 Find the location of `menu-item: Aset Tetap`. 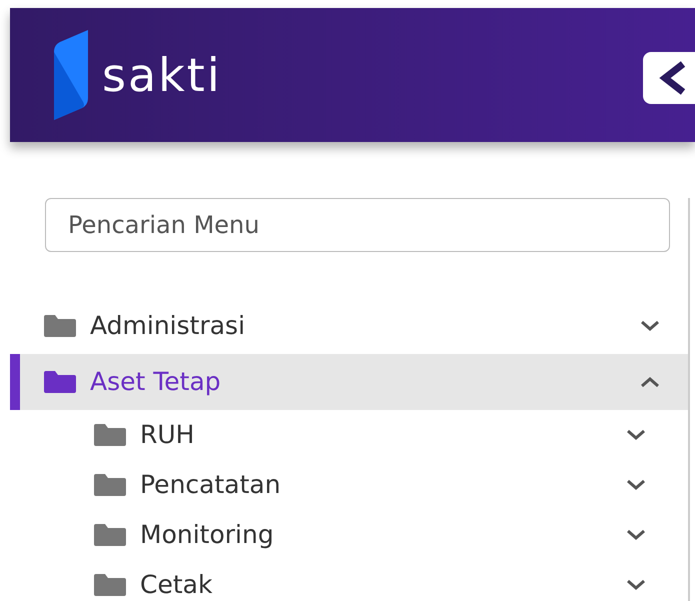

menu-item: Aset Tetap is located at coordinates (349, 382).